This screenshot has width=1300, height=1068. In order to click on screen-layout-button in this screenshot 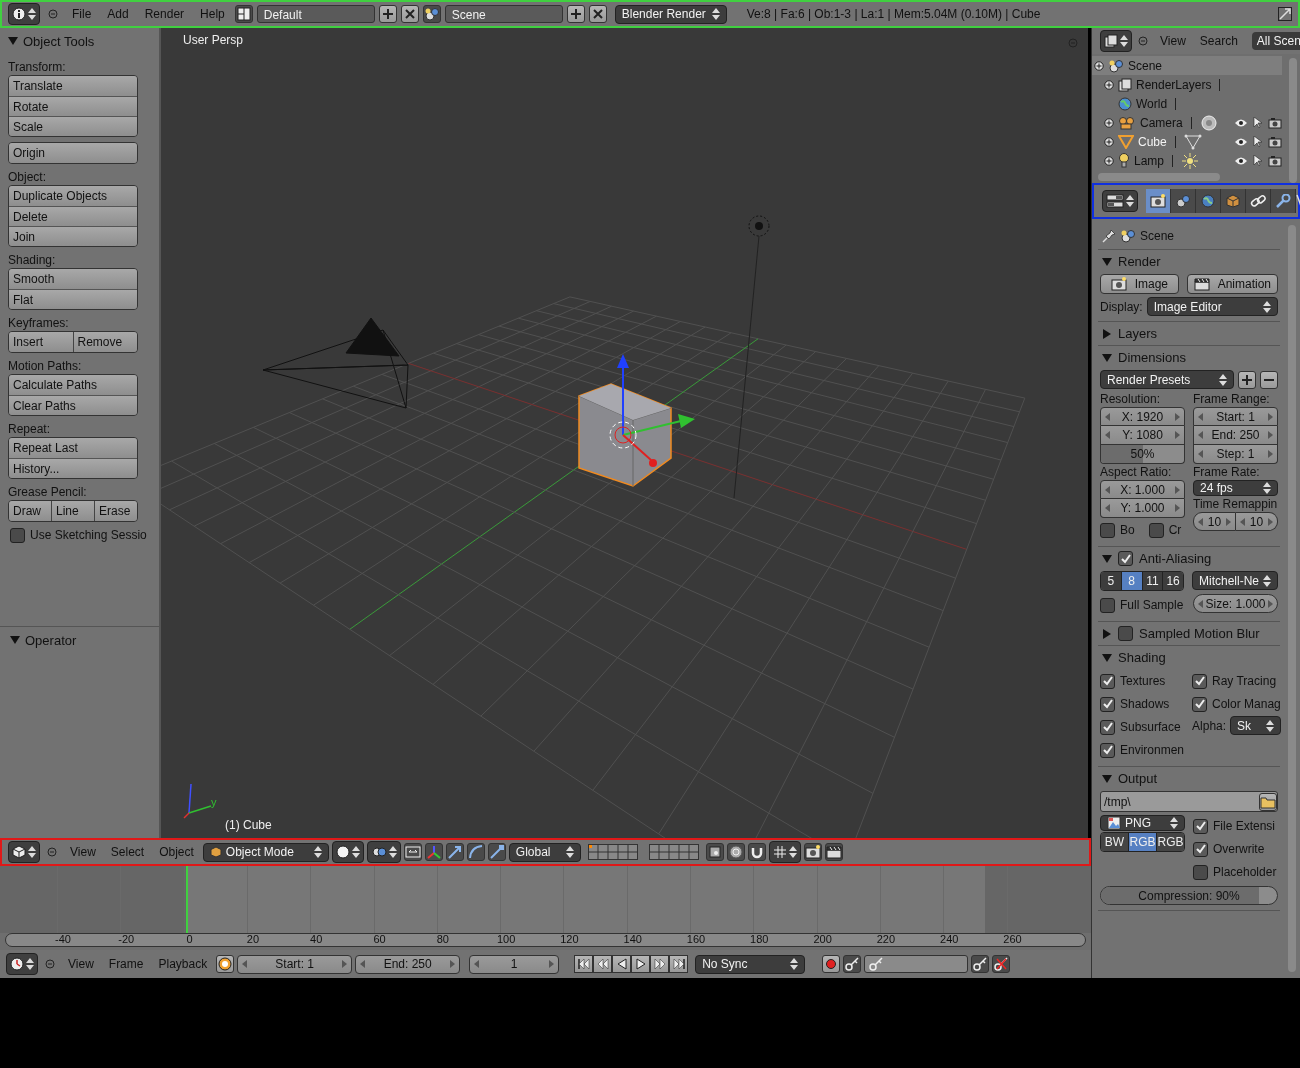, I will do `click(243, 14)`.